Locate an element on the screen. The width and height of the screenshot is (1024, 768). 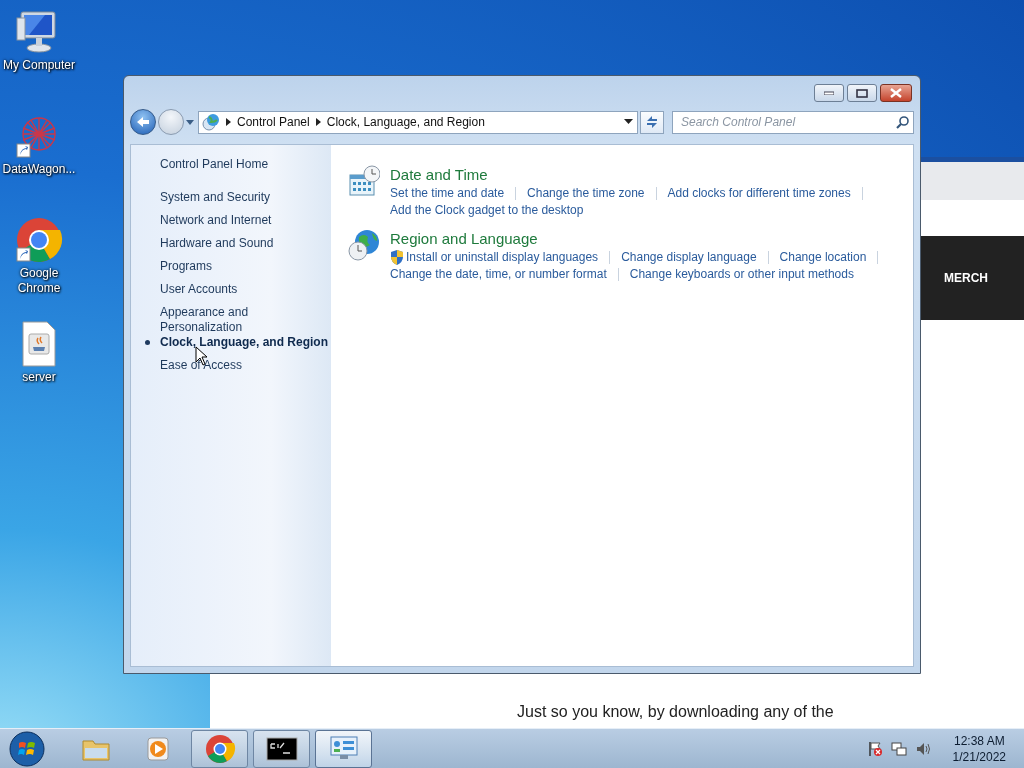
close-button is located at coordinates (896, 93).